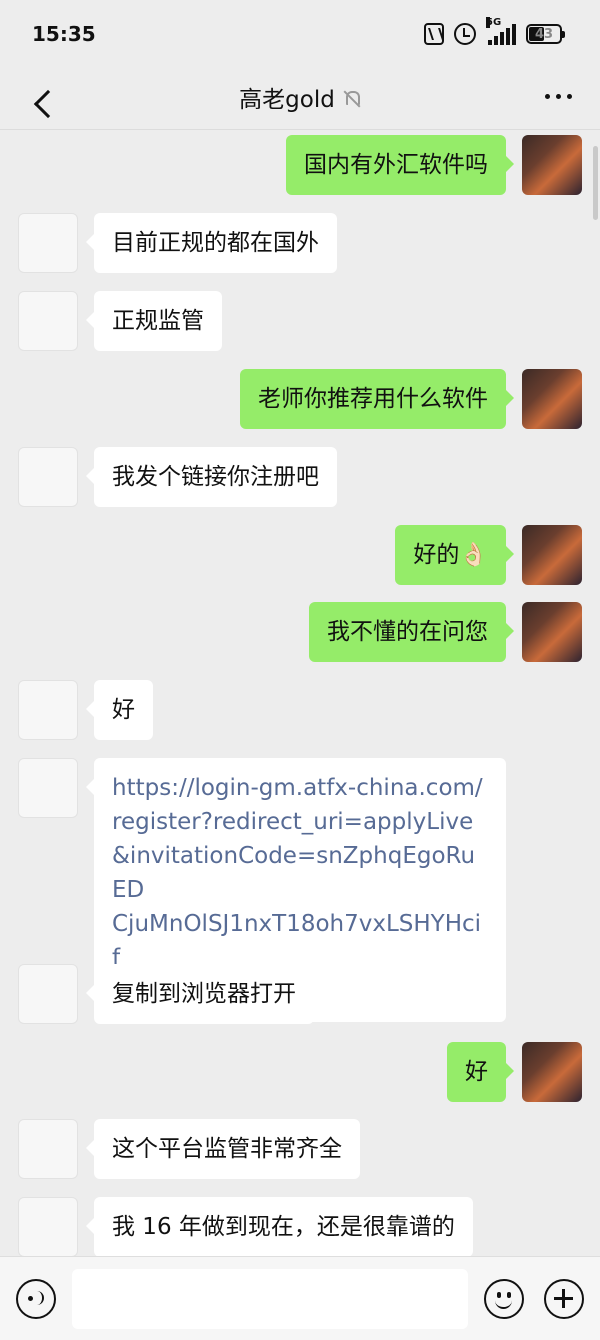 The width and height of the screenshot is (600, 1340). I want to click on input-bar, so click(300, 1298).